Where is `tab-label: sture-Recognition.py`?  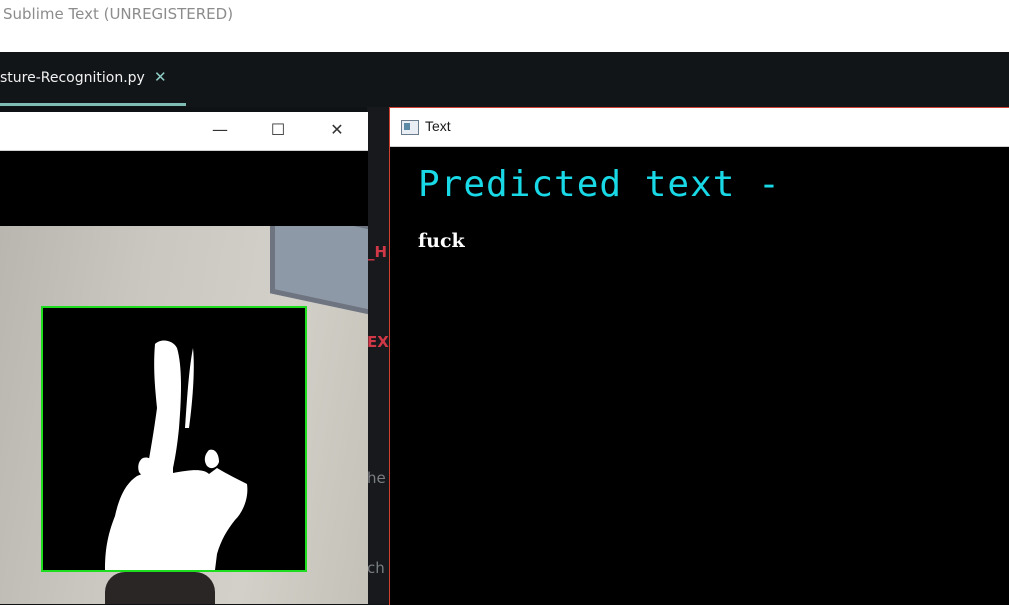 tab-label: sture-Recognition.py is located at coordinates (72, 78).